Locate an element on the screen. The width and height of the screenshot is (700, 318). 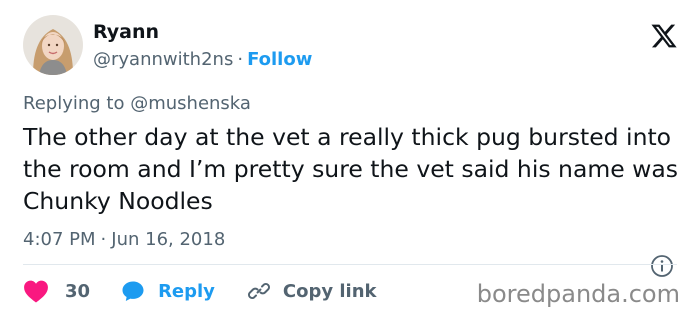
replying-to-prefix: Replying to is located at coordinates (74, 103).